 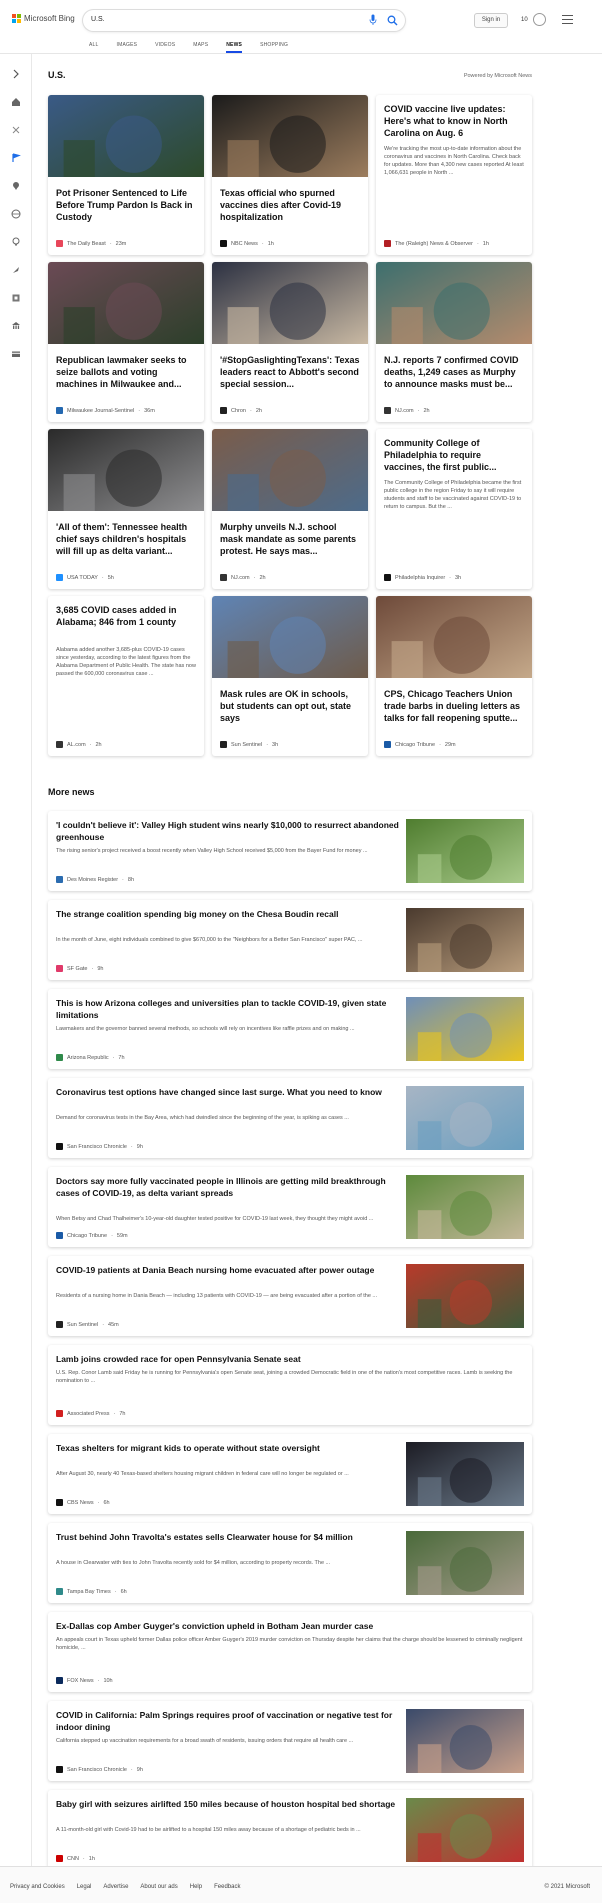 What do you see at coordinates (15, 129) in the screenshot?
I see `discover-icon` at bounding box center [15, 129].